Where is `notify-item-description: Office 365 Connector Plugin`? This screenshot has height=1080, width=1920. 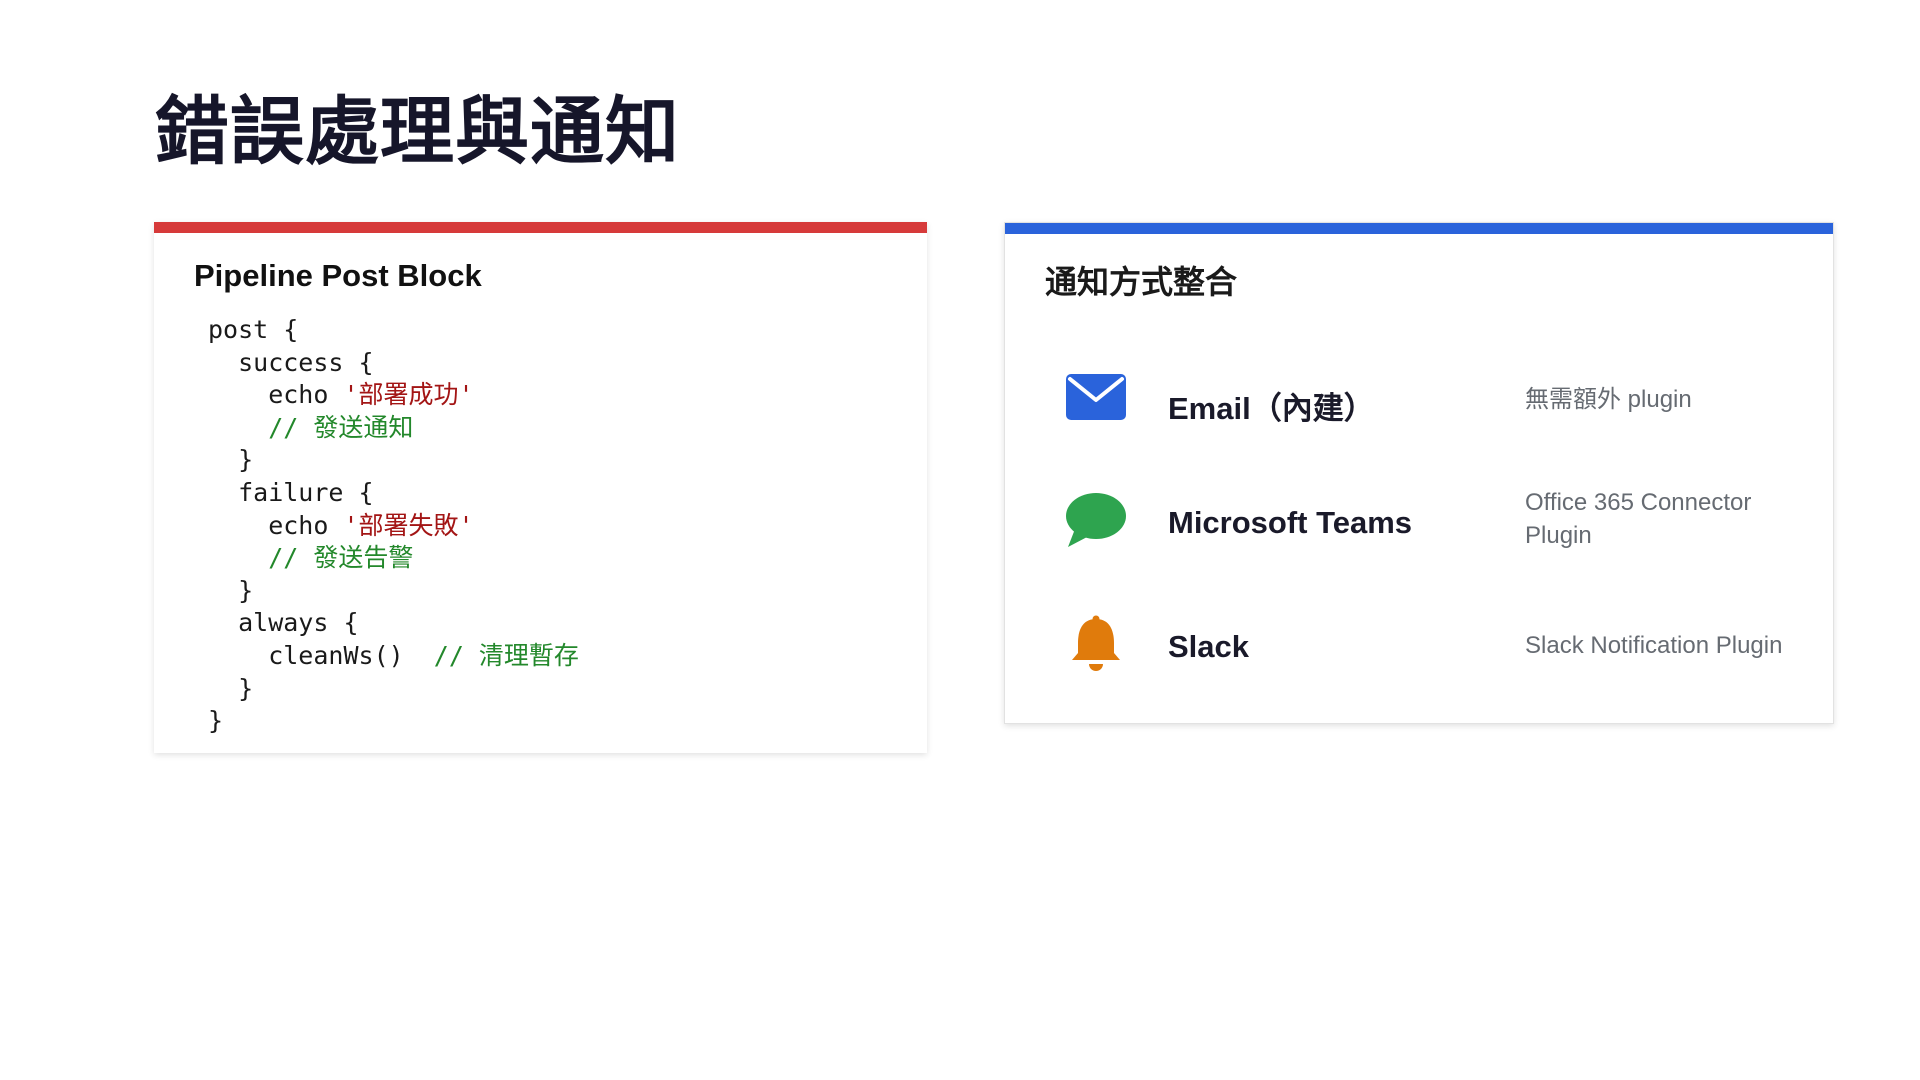 notify-item-description: Office 365 Connector Plugin is located at coordinates (1638, 519).